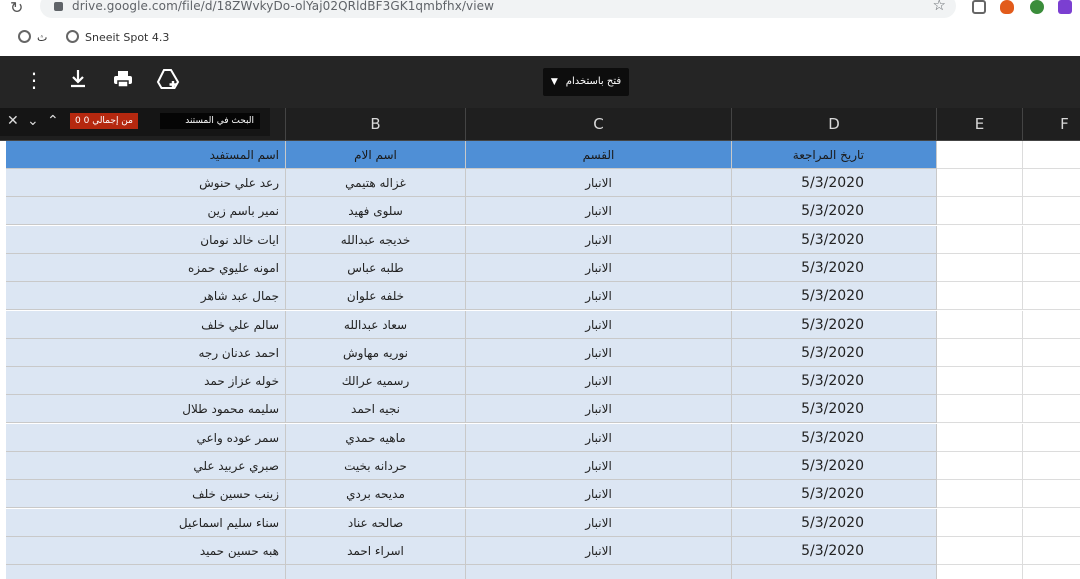  What do you see at coordinates (1037, 7) in the screenshot?
I see `extension-icon-globe` at bounding box center [1037, 7].